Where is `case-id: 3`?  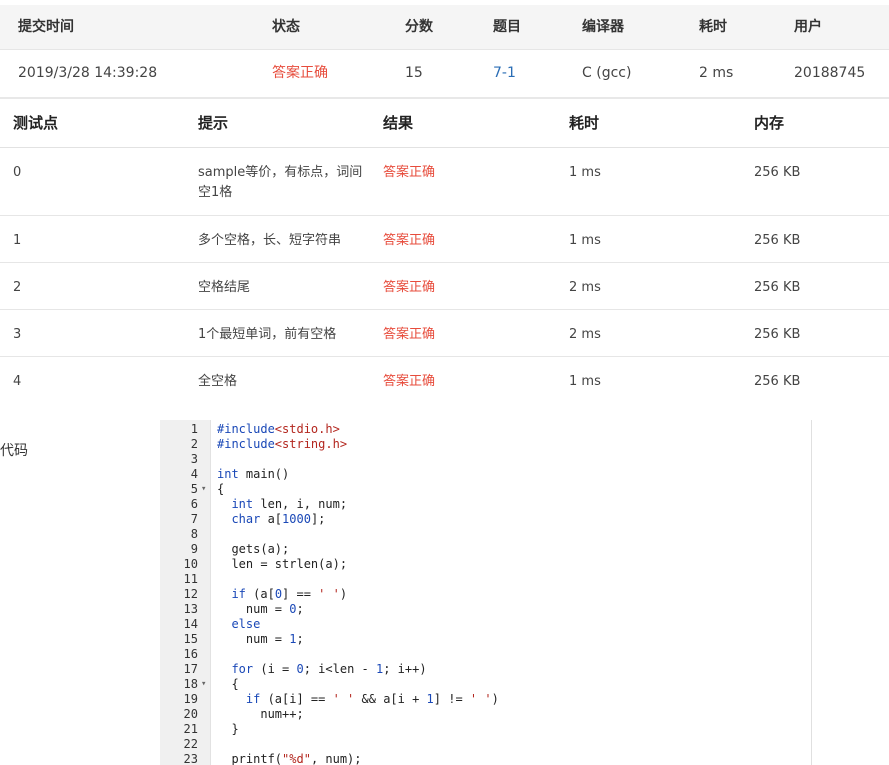
case-id: 3 is located at coordinates (17, 334).